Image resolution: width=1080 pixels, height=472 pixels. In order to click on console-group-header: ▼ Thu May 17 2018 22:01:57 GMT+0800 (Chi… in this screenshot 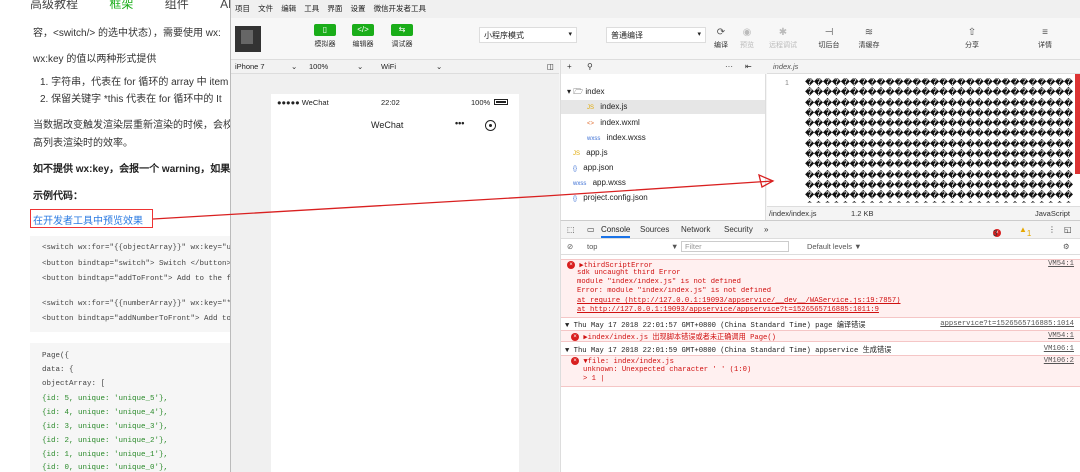, I will do `click(820, 325)`.